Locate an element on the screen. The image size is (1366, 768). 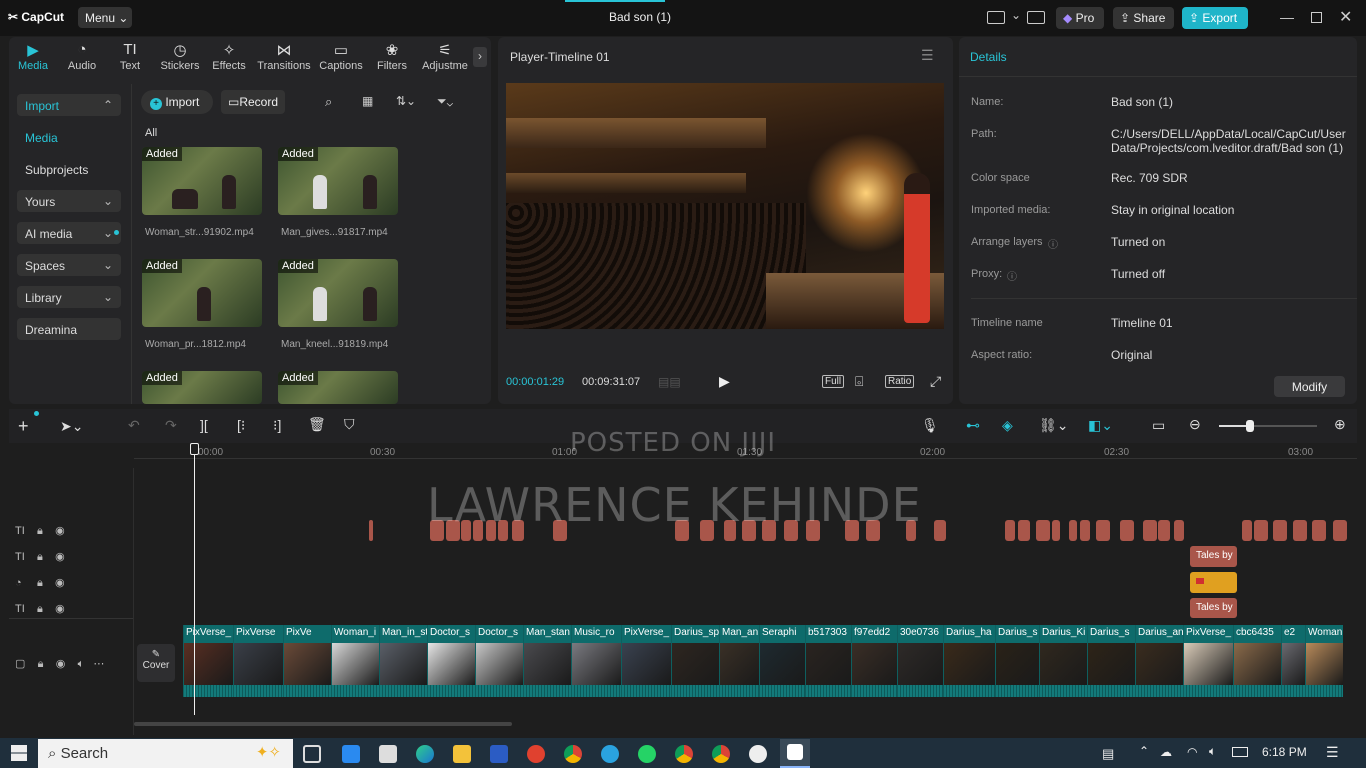
video-clip: Man_in_st is located at coordinates (403, 661).